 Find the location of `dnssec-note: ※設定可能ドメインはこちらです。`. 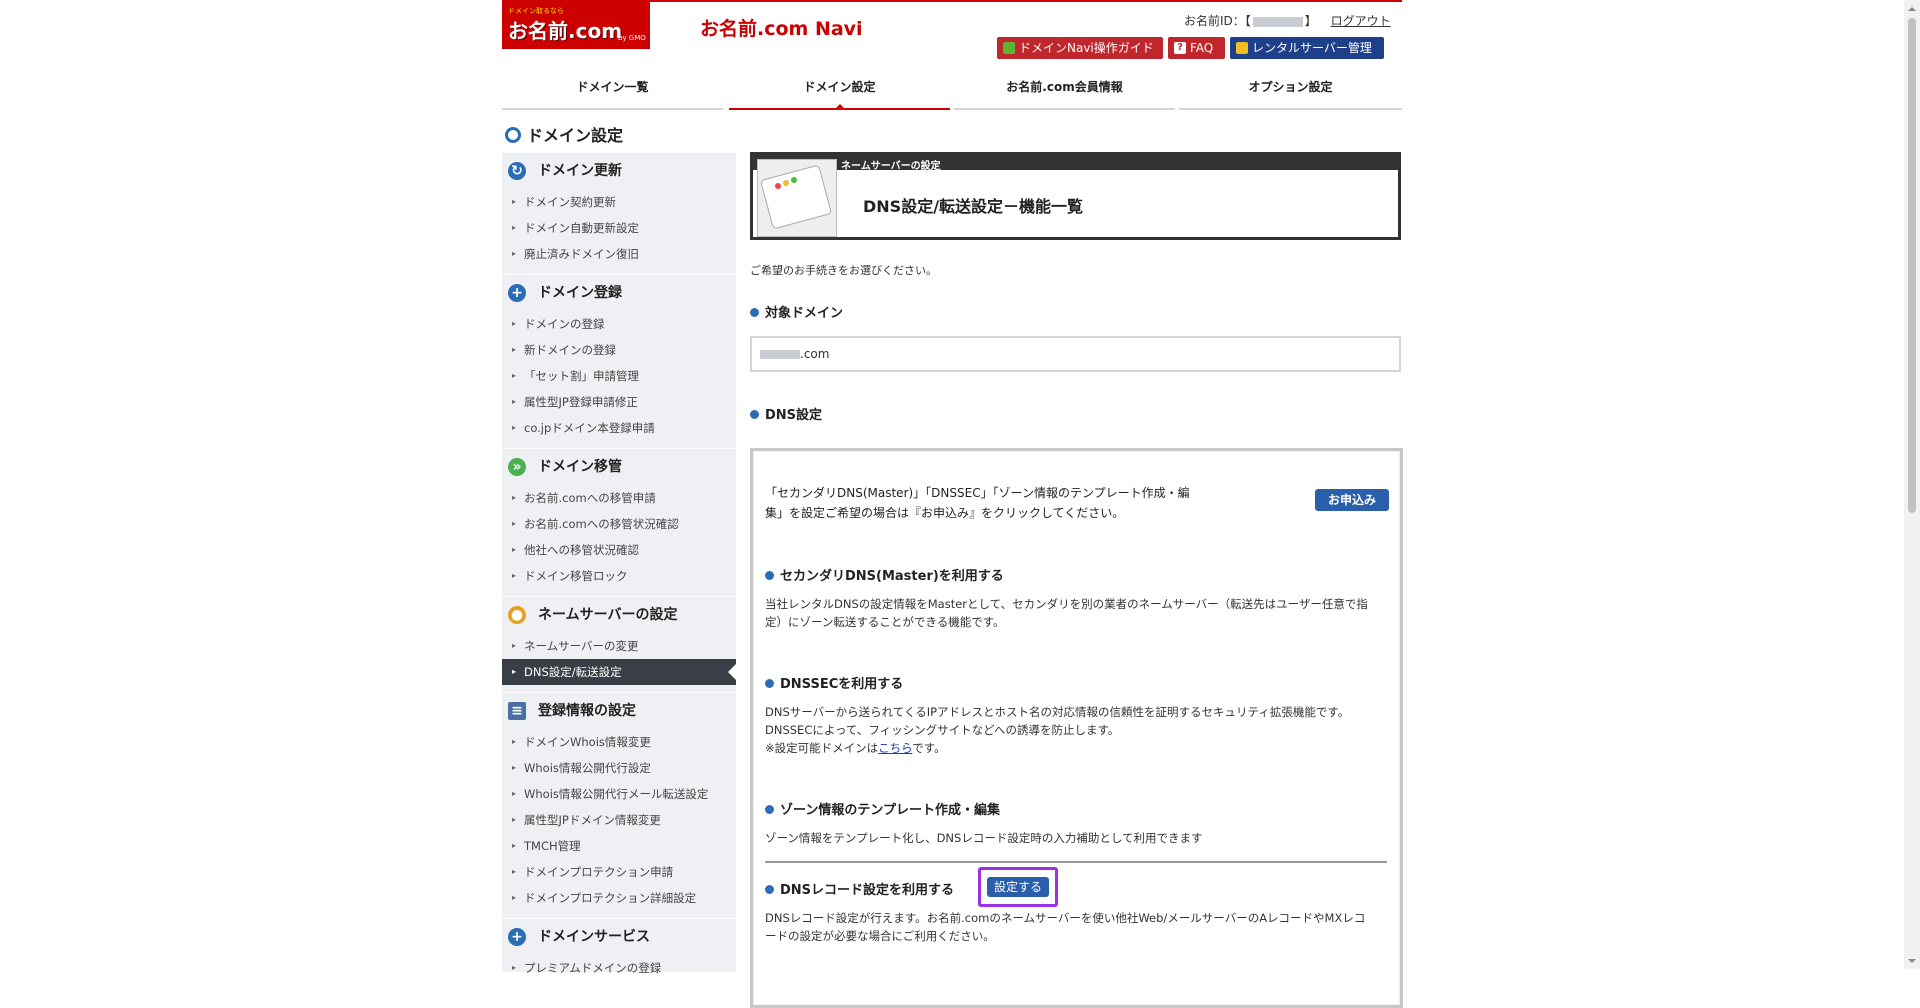

dnssec-note: ※設定可能ドメインはこちらです。 is located at coordinates (1070, 748).